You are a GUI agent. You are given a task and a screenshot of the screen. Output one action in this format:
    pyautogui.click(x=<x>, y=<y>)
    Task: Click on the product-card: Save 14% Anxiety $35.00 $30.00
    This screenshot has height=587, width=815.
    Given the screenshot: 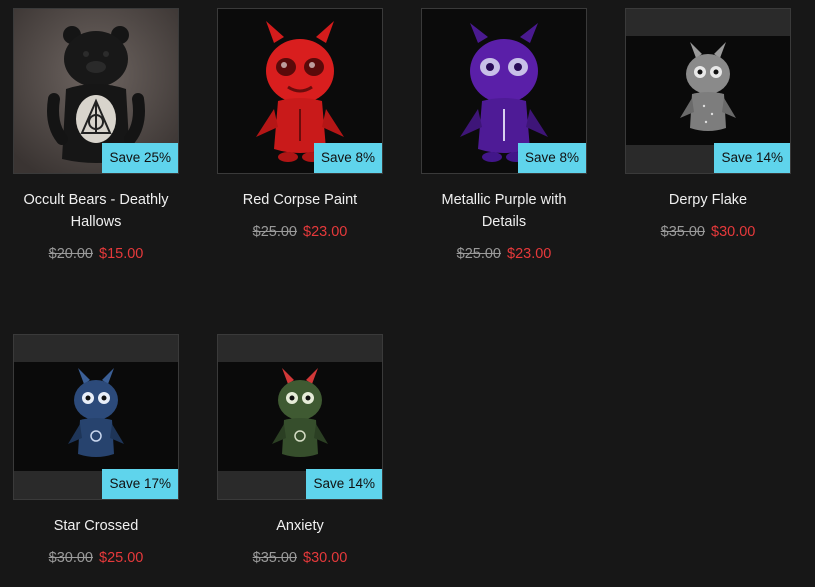 What is the action you would take?
    pyautogui.click(x=300, y=450)
    